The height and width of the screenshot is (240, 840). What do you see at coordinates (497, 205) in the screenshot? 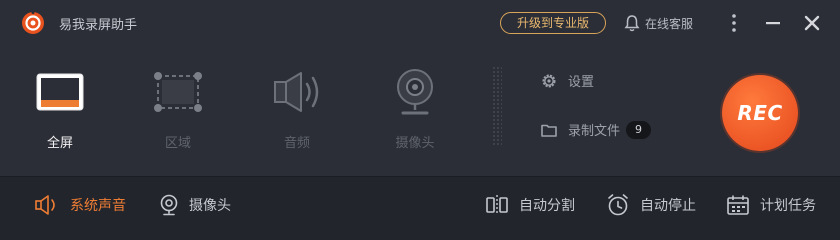
I see `split-icon` at bounding box center [497, 205].